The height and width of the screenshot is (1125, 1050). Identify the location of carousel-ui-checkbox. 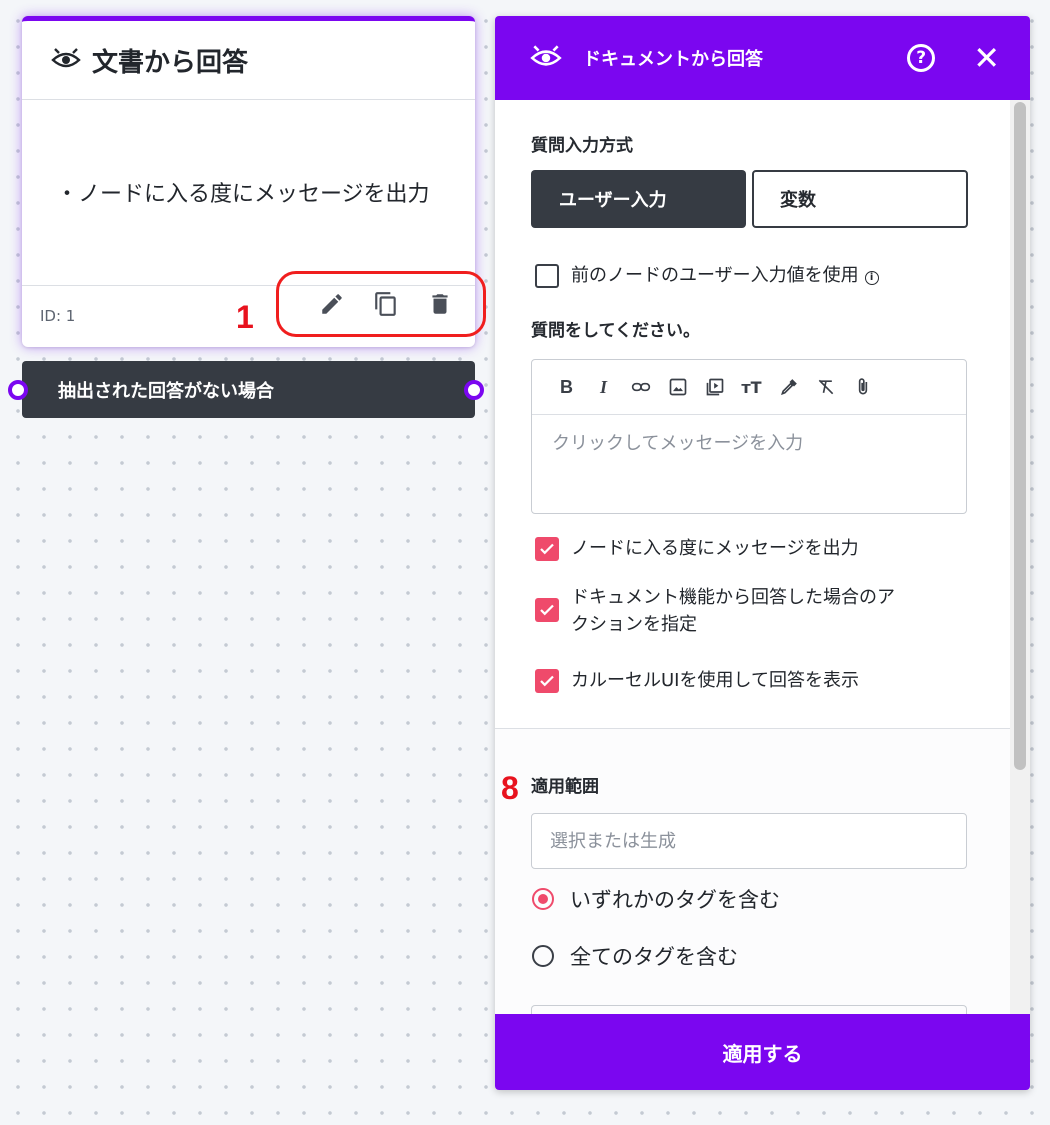
(547, 681).